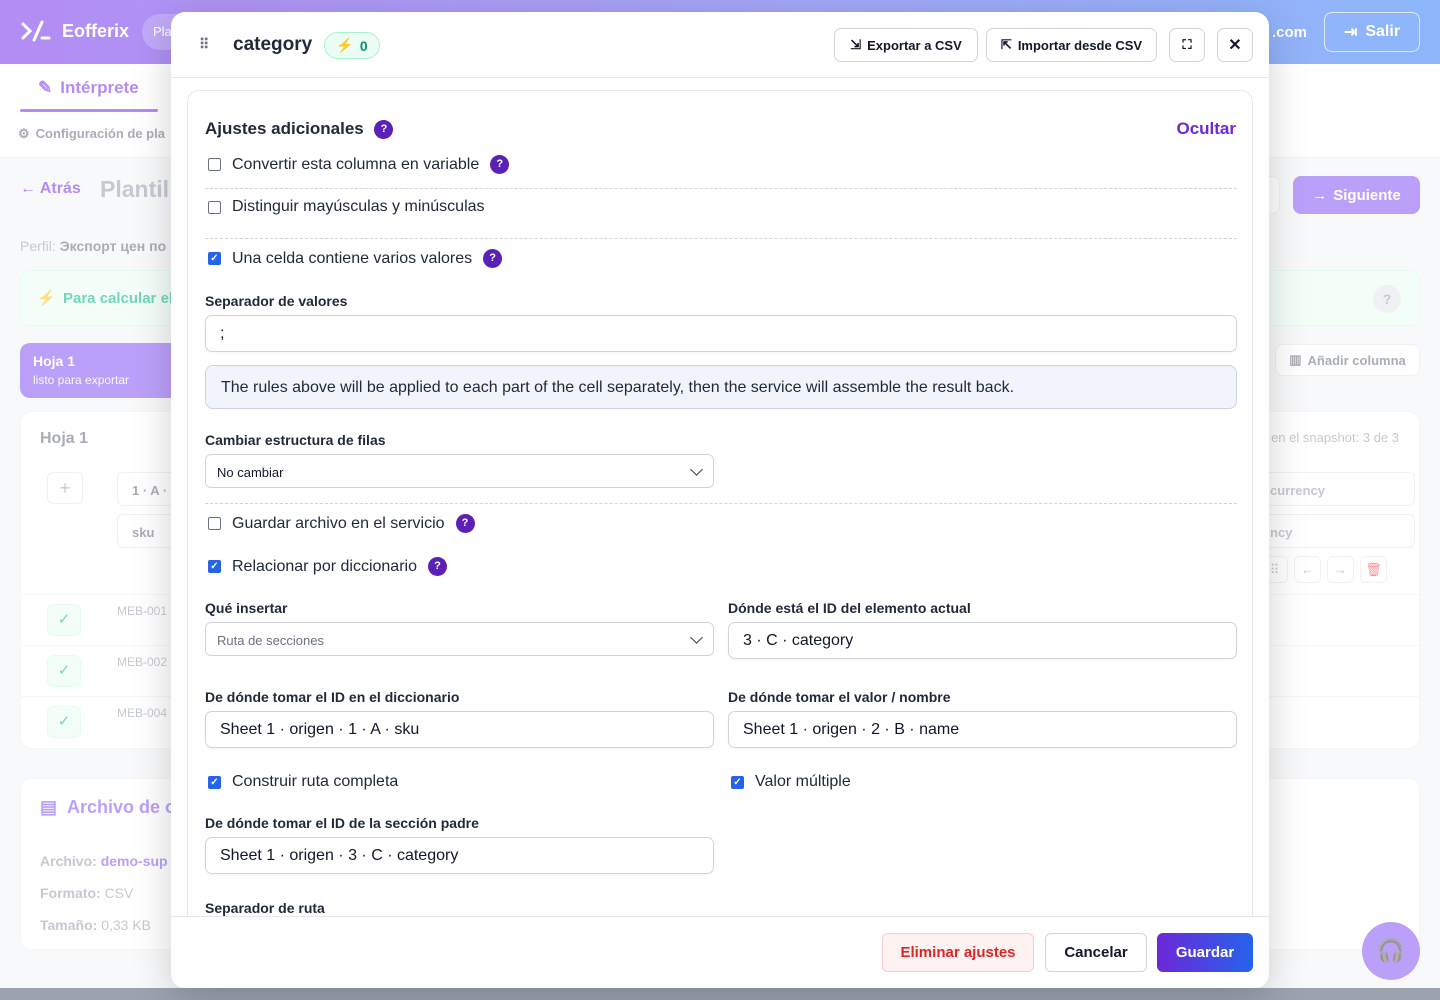 This screenshot has height=1000, width=1440. I want to click on row-structure-label: Cambiar estructura de filas, so click(295, 440).